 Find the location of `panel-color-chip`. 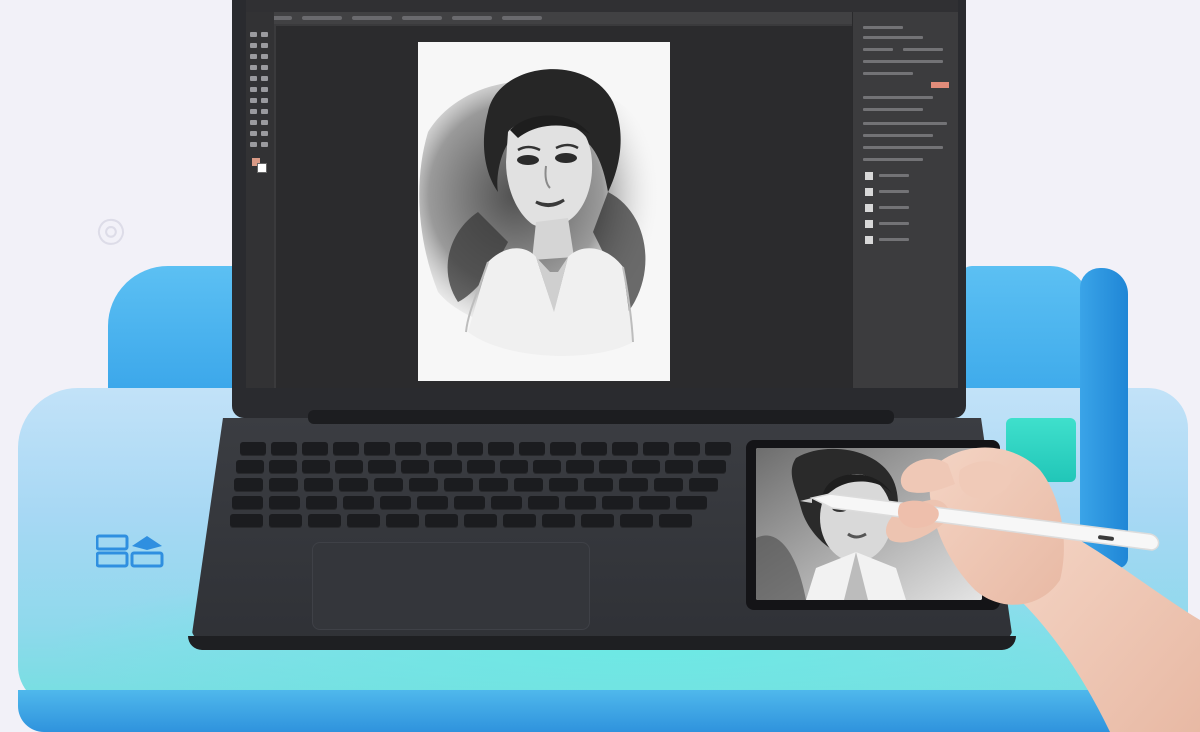

panel-color-chip is located at coordinates (940, 85).